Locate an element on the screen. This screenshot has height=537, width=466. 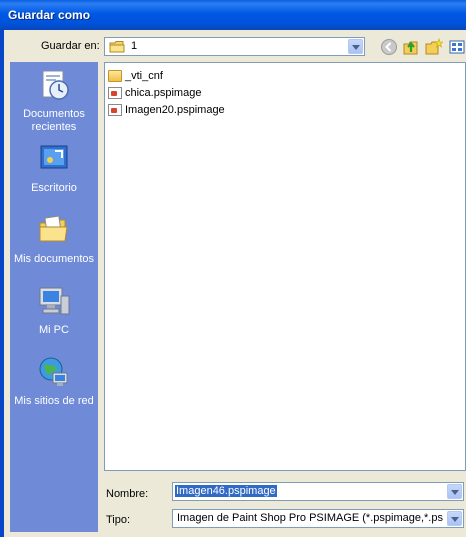
list-item: chica.pspimage is located at coordinates (154, 93).